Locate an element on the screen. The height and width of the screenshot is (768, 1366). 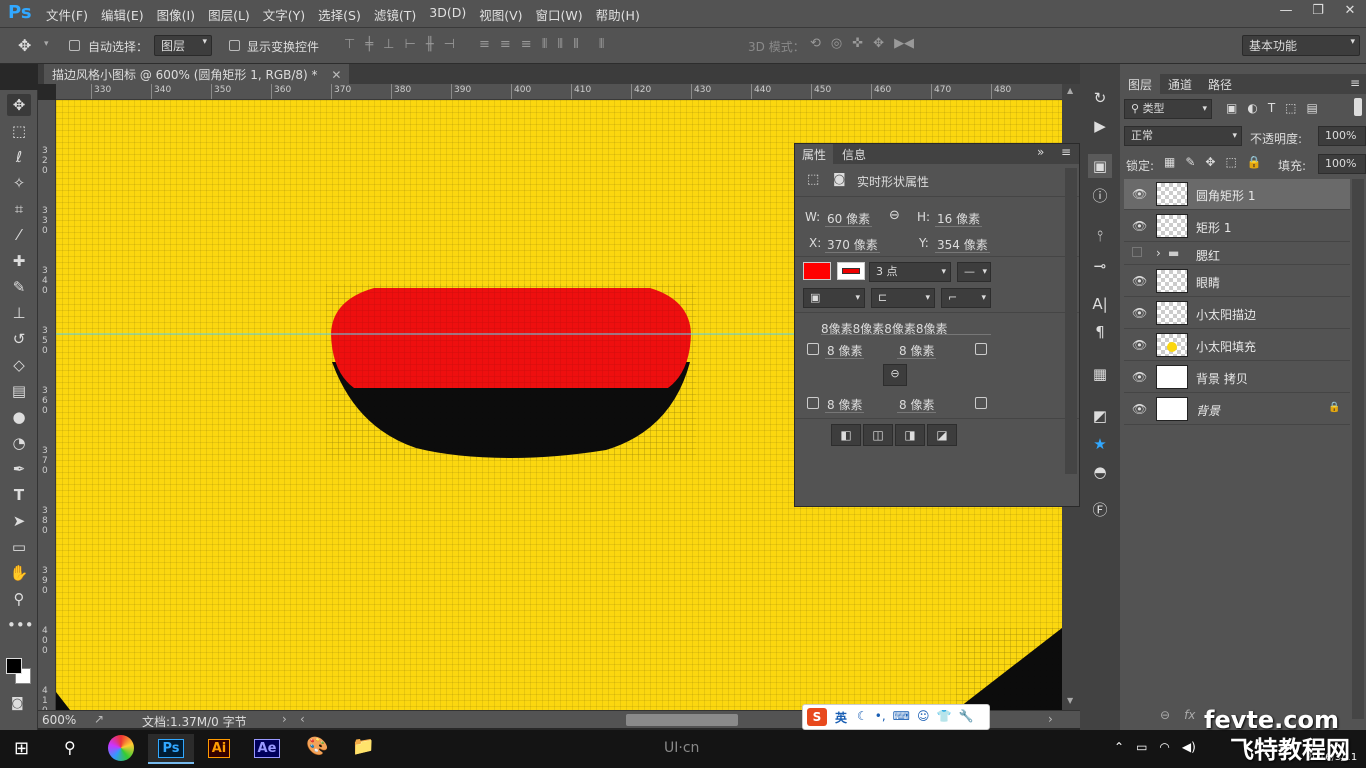
collapse-panel-icon: » is located at coordinates (1040, 152).